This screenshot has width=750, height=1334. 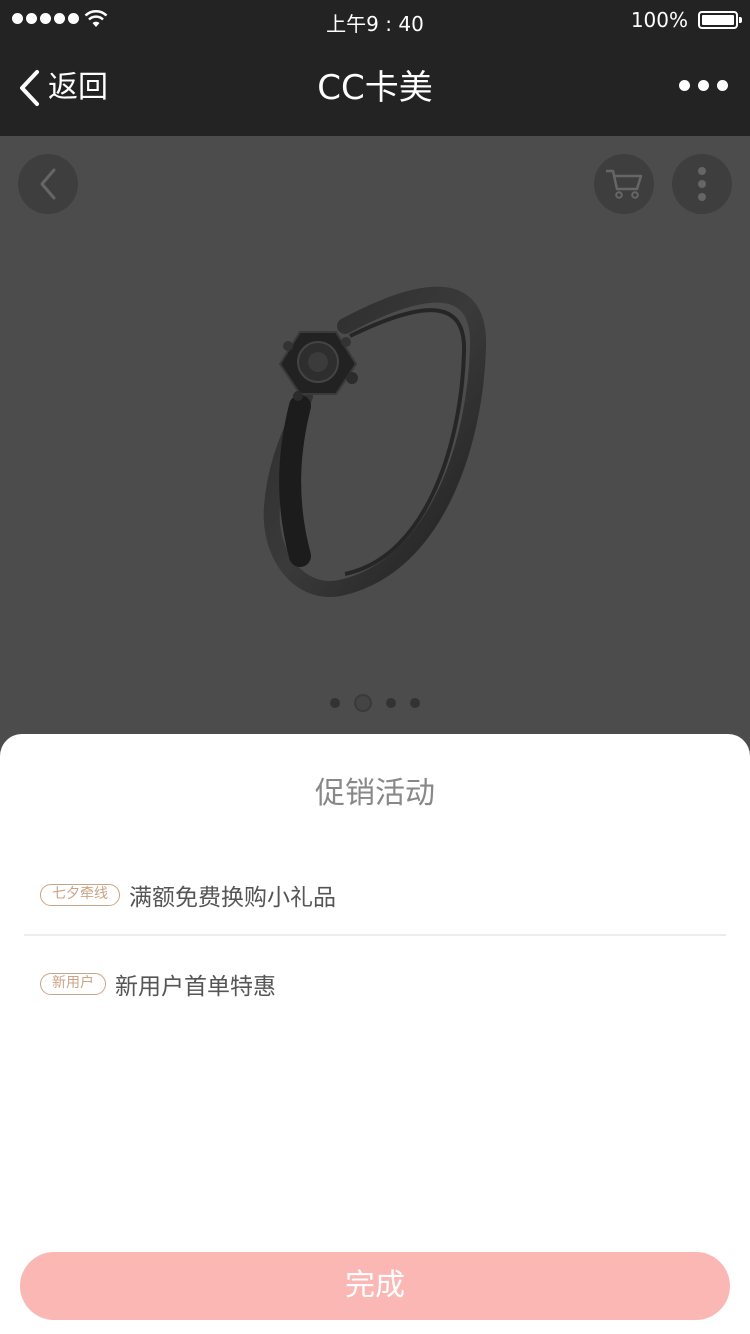 What do you see at coordinates (80, 895) in the screenshot?
I see `promotion-tag: 七夕牵线` at bounding box center [80, 895].